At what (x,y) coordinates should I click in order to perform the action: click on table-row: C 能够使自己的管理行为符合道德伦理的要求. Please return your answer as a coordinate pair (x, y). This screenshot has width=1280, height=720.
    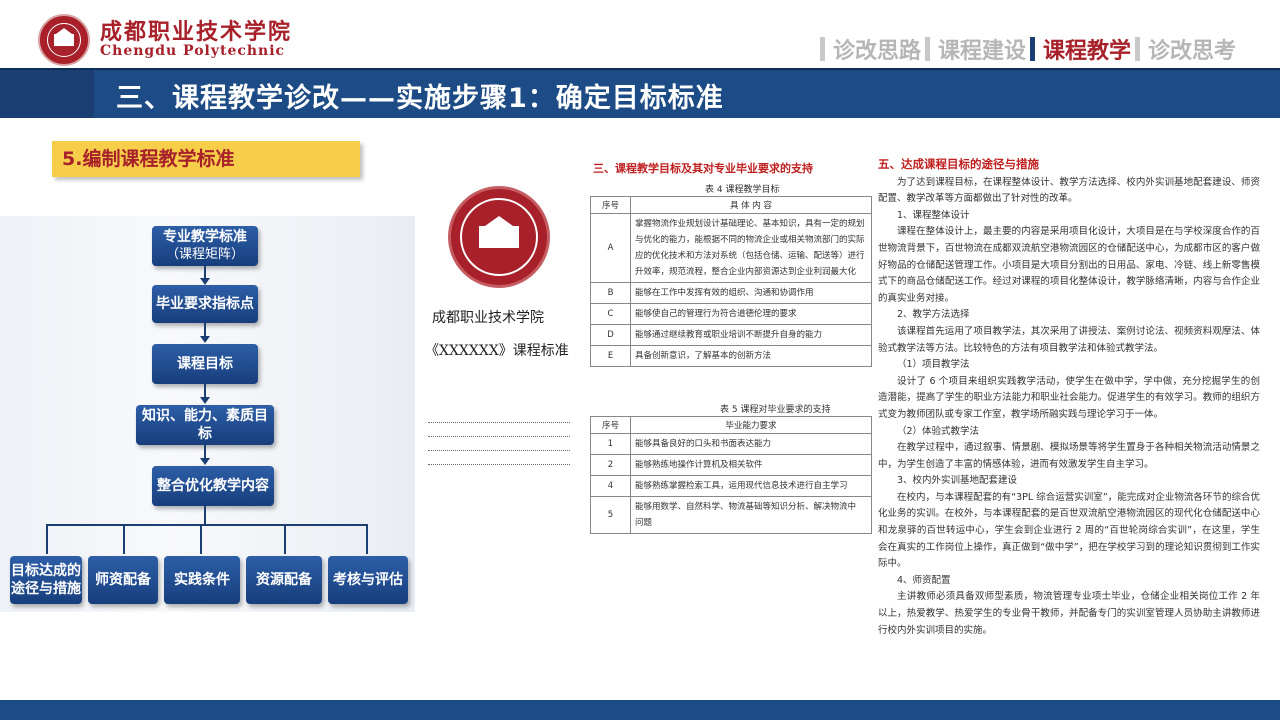
    Looking at the image, I should click on (731, 314).